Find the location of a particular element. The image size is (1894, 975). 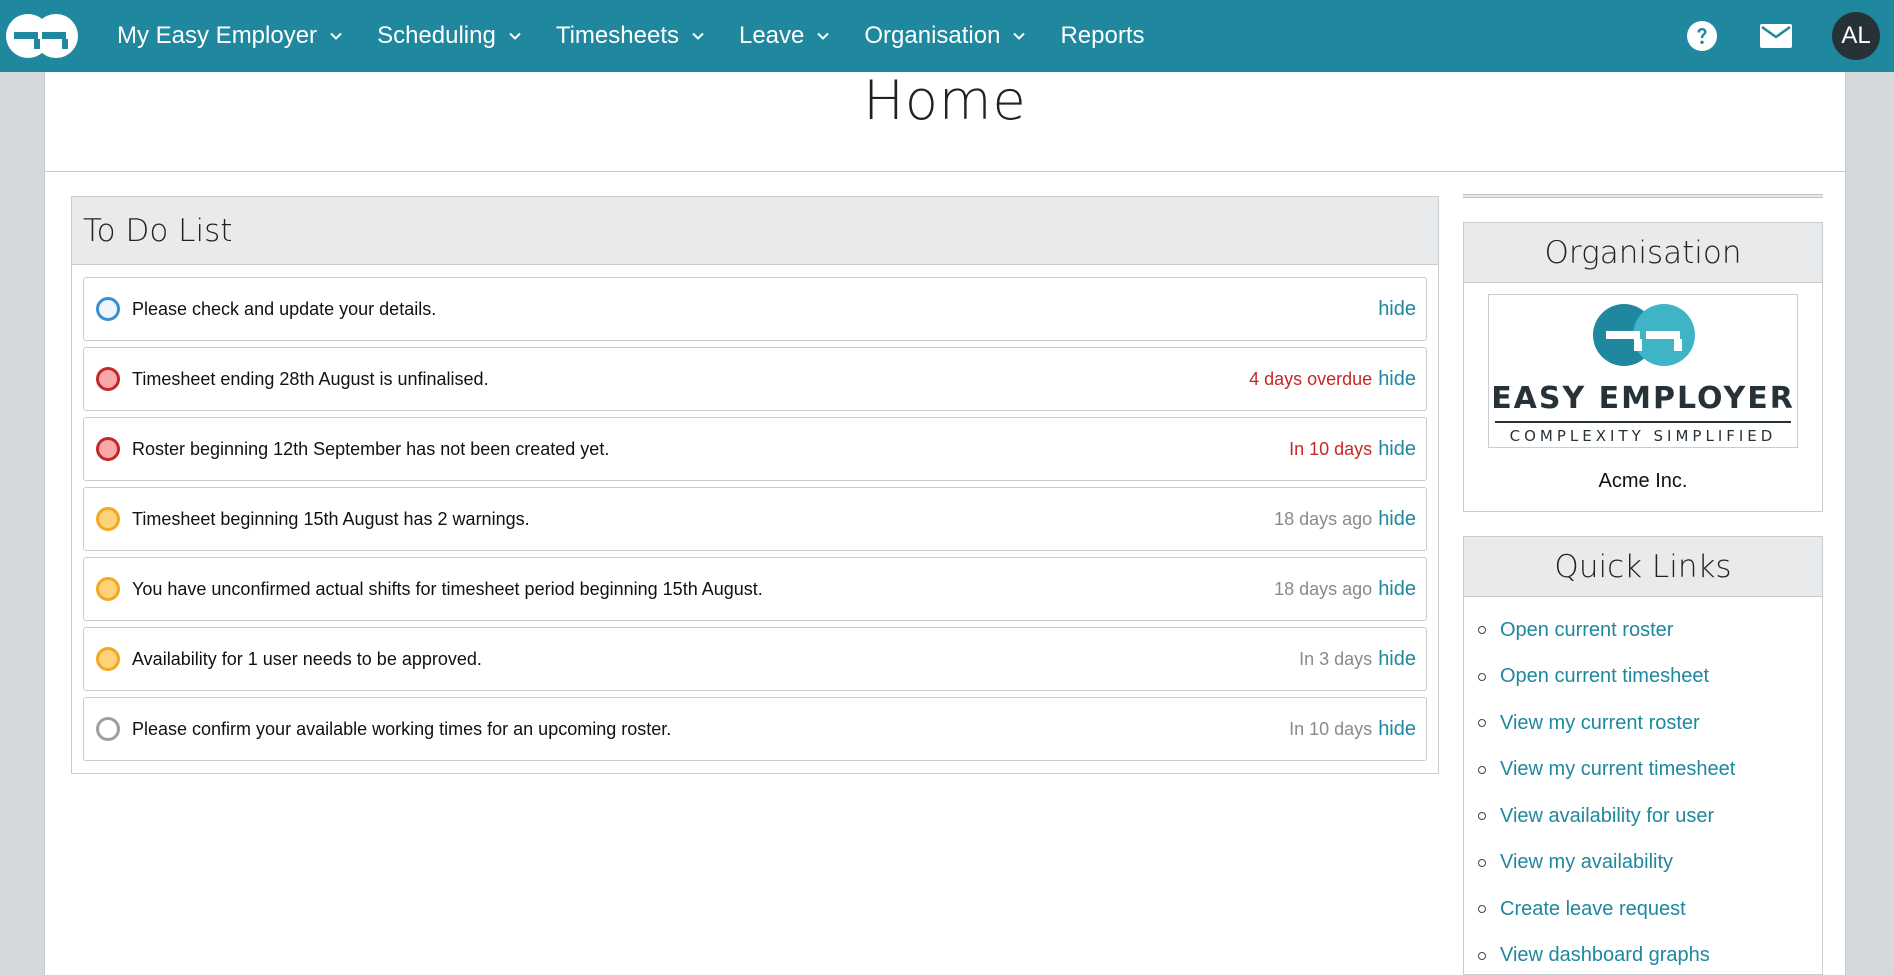

avatar-initials: AL is located at coordinates (1856, 35).